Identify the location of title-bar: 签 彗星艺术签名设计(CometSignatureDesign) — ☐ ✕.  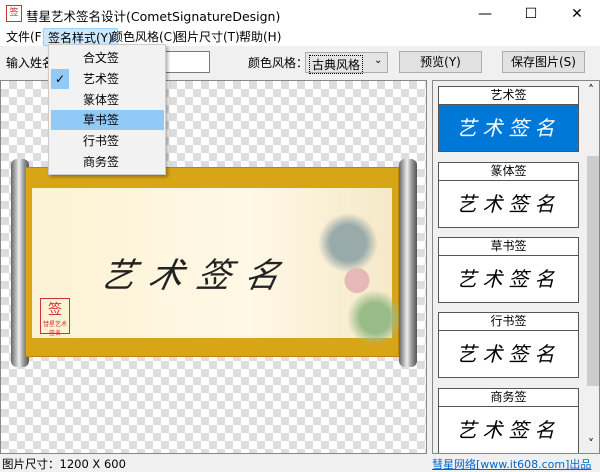
(300, 14).